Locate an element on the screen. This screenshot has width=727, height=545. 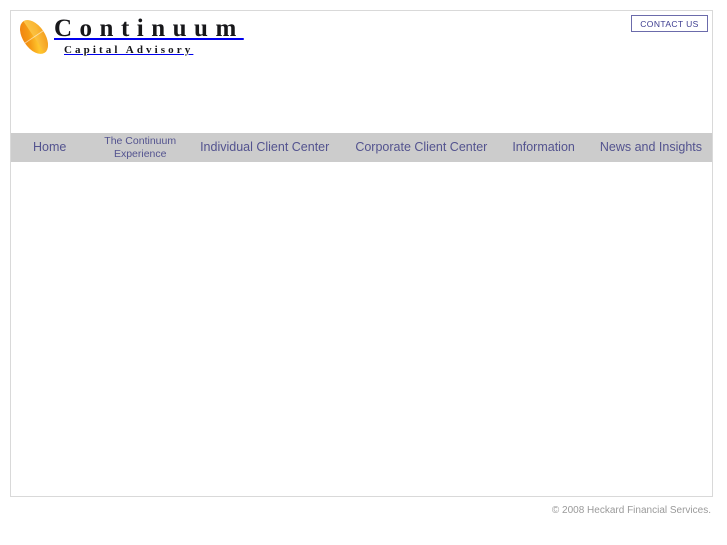
logo-subtitle: Capital Advisory is located at coordinates (129, 50).